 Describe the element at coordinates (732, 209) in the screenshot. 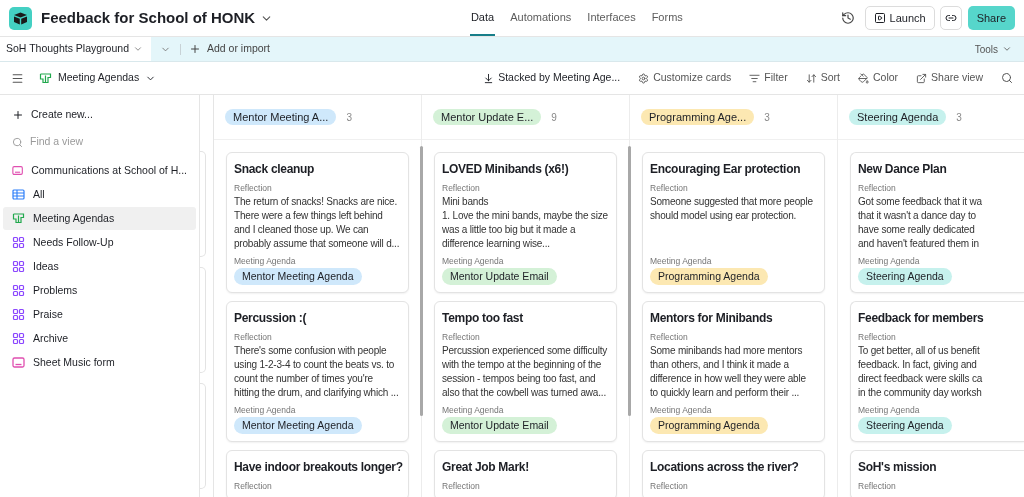

I see `reflection-text: Someone suggested that more people should model using ear protection.` at that location.